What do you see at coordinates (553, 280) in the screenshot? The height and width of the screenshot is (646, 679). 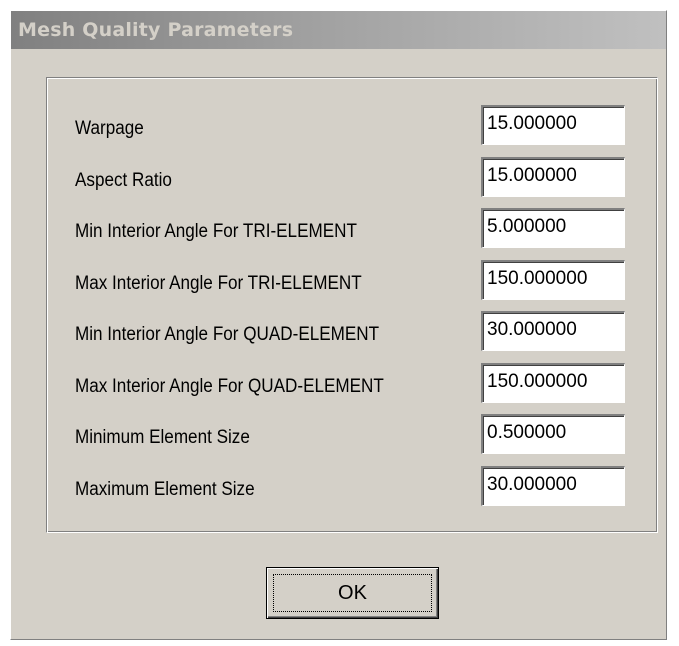 I see `max-tri-angle-field: 150.000000` at bounding box center [553, 280].